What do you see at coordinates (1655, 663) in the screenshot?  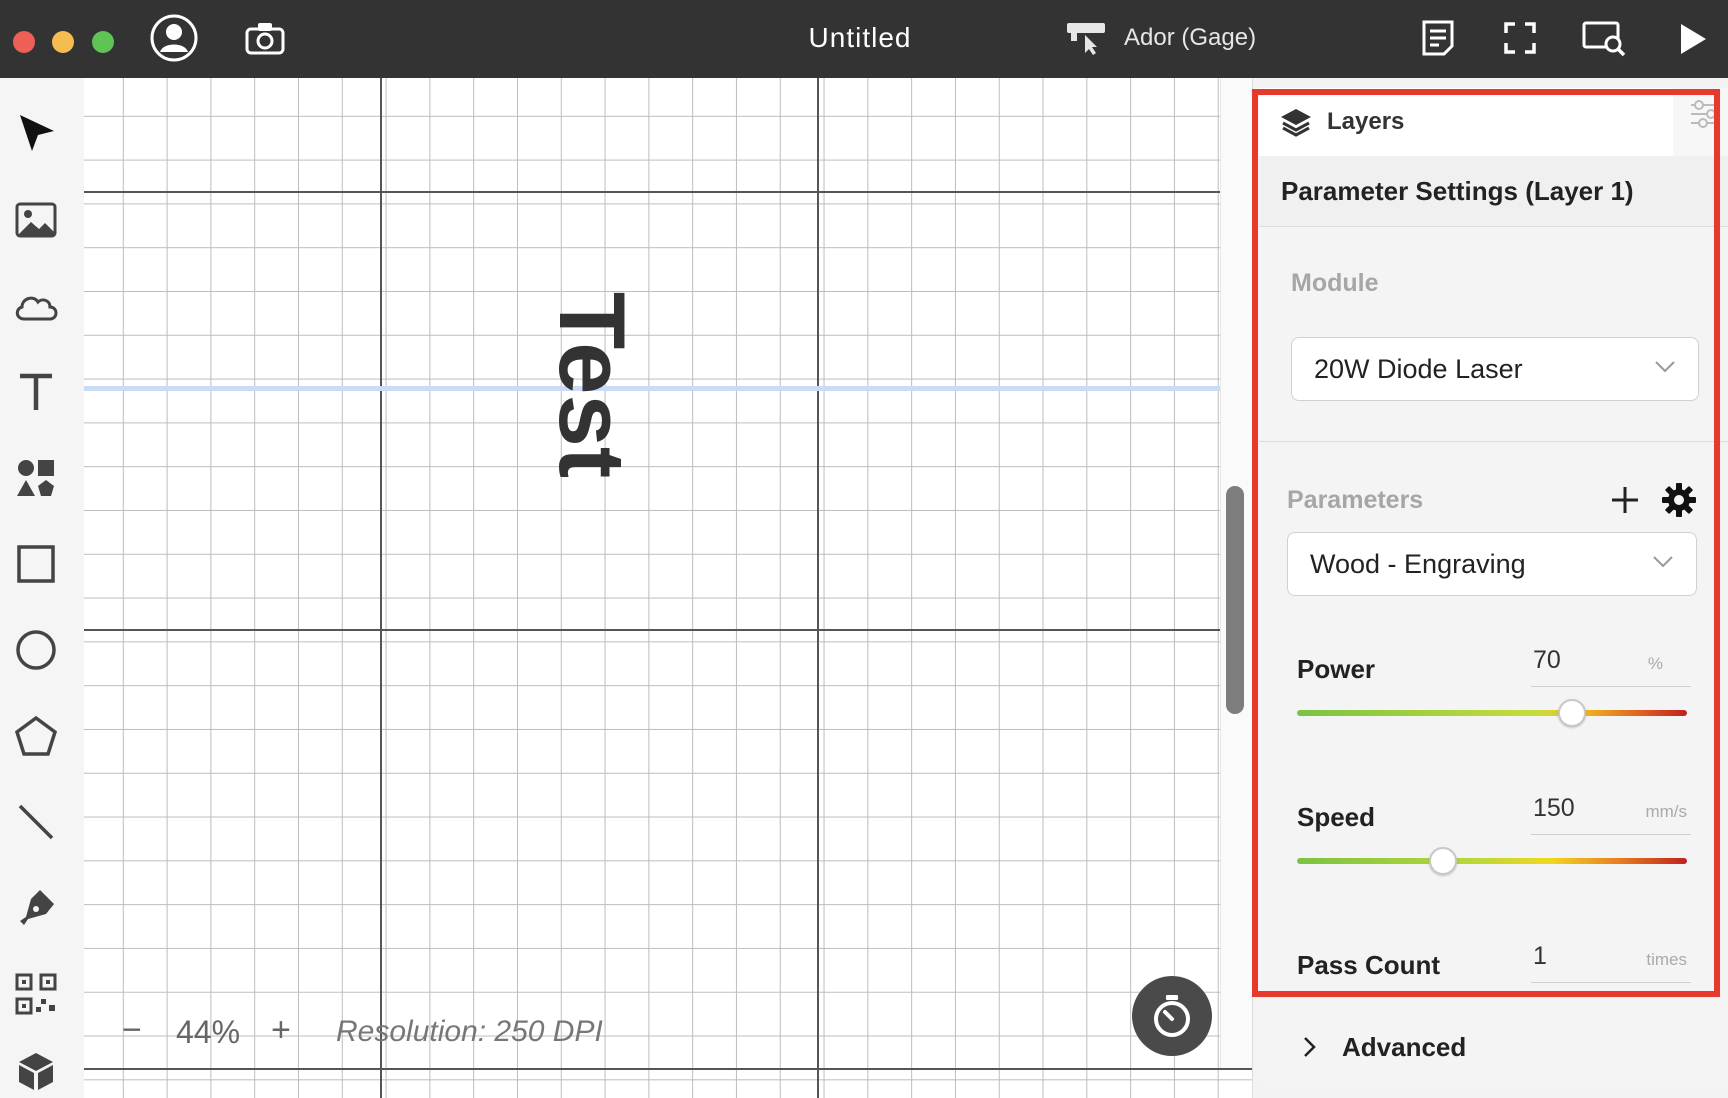 I see `power-unit: %` at bounding box center [1655, 663].